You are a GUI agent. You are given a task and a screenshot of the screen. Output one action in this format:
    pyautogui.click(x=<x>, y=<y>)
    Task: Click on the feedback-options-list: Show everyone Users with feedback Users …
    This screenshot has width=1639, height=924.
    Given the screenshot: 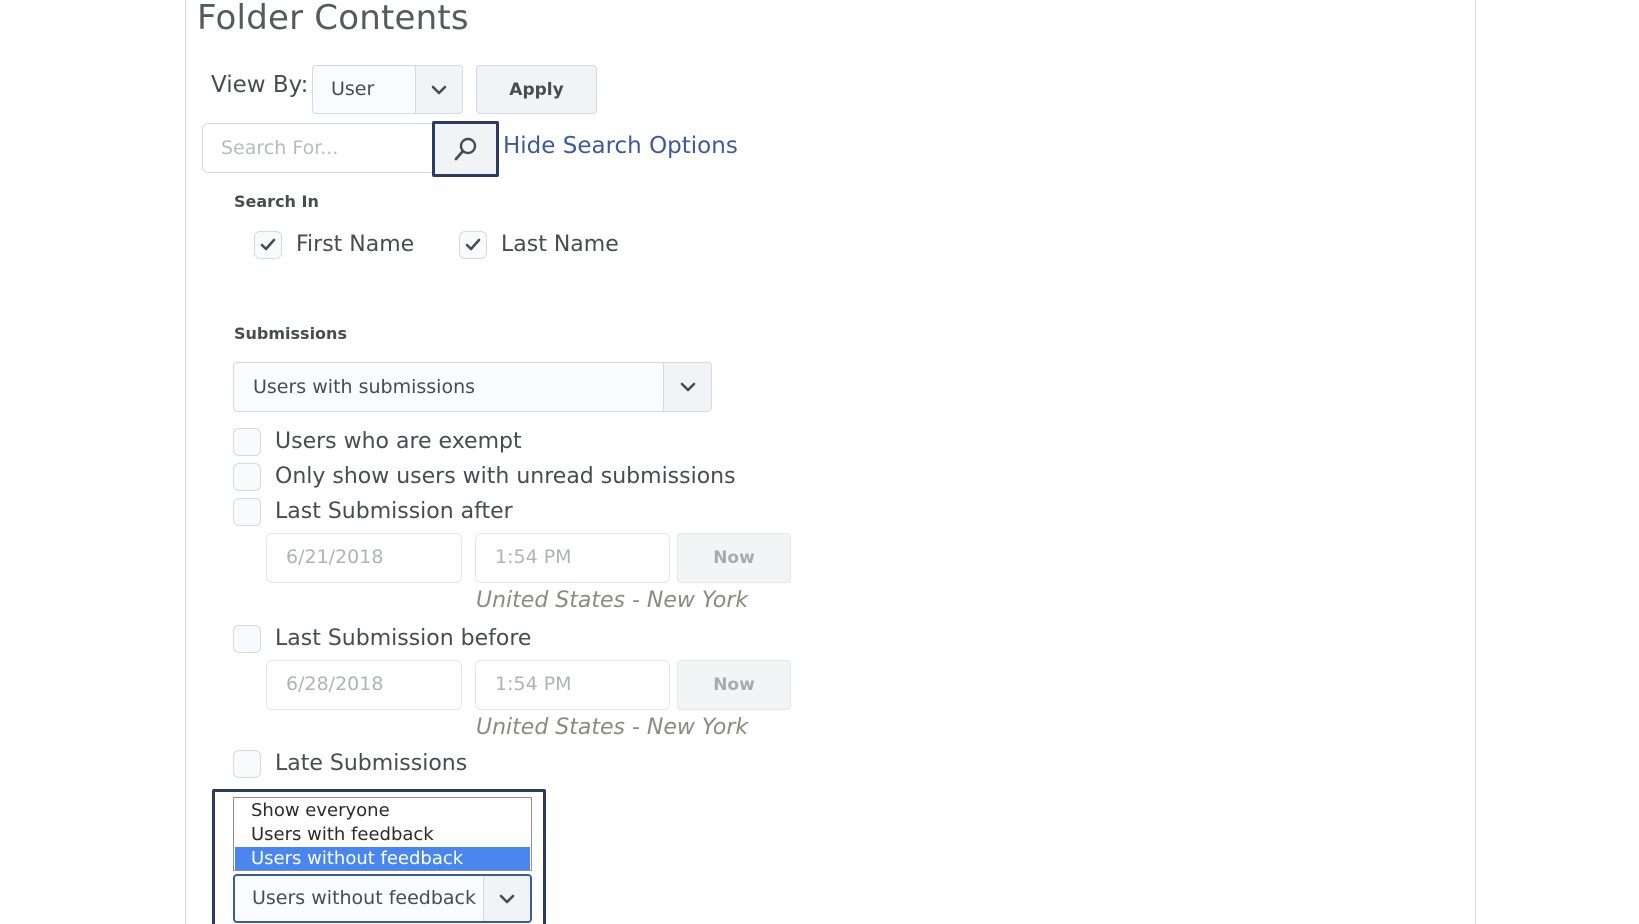 What is the action you would take?
    pyautogui.click(x=382, y=834)
    